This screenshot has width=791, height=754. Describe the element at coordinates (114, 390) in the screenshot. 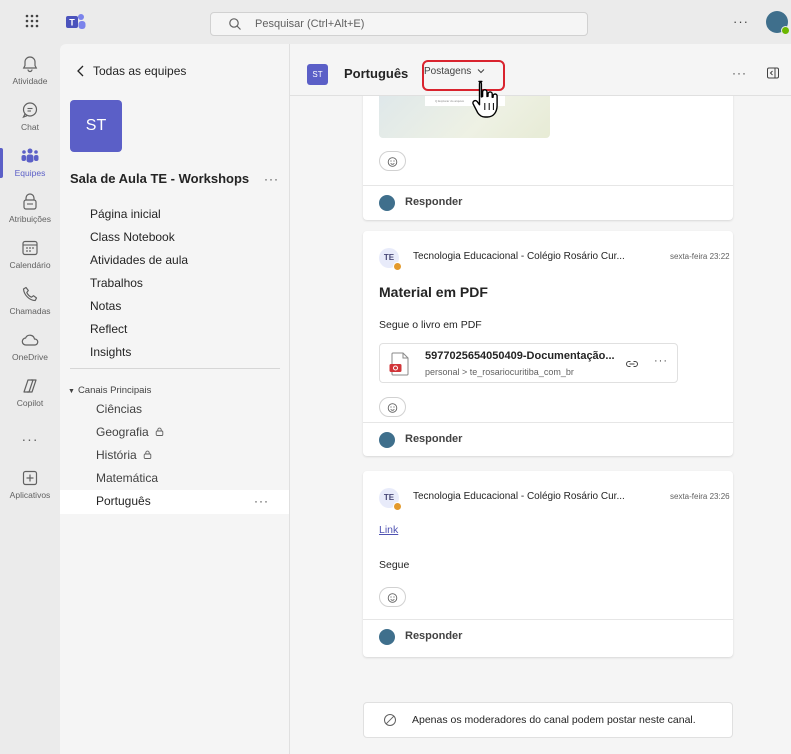

I see `section-title: Canais Principais` at that location.